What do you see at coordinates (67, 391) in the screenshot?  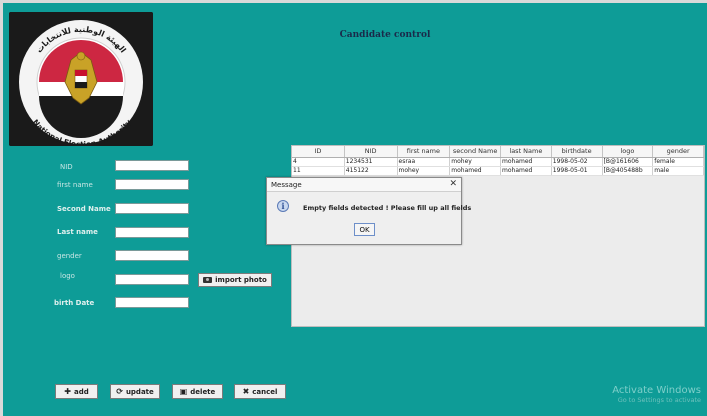 I see `plus-icon: ✚` at bounding box center [67, 391].